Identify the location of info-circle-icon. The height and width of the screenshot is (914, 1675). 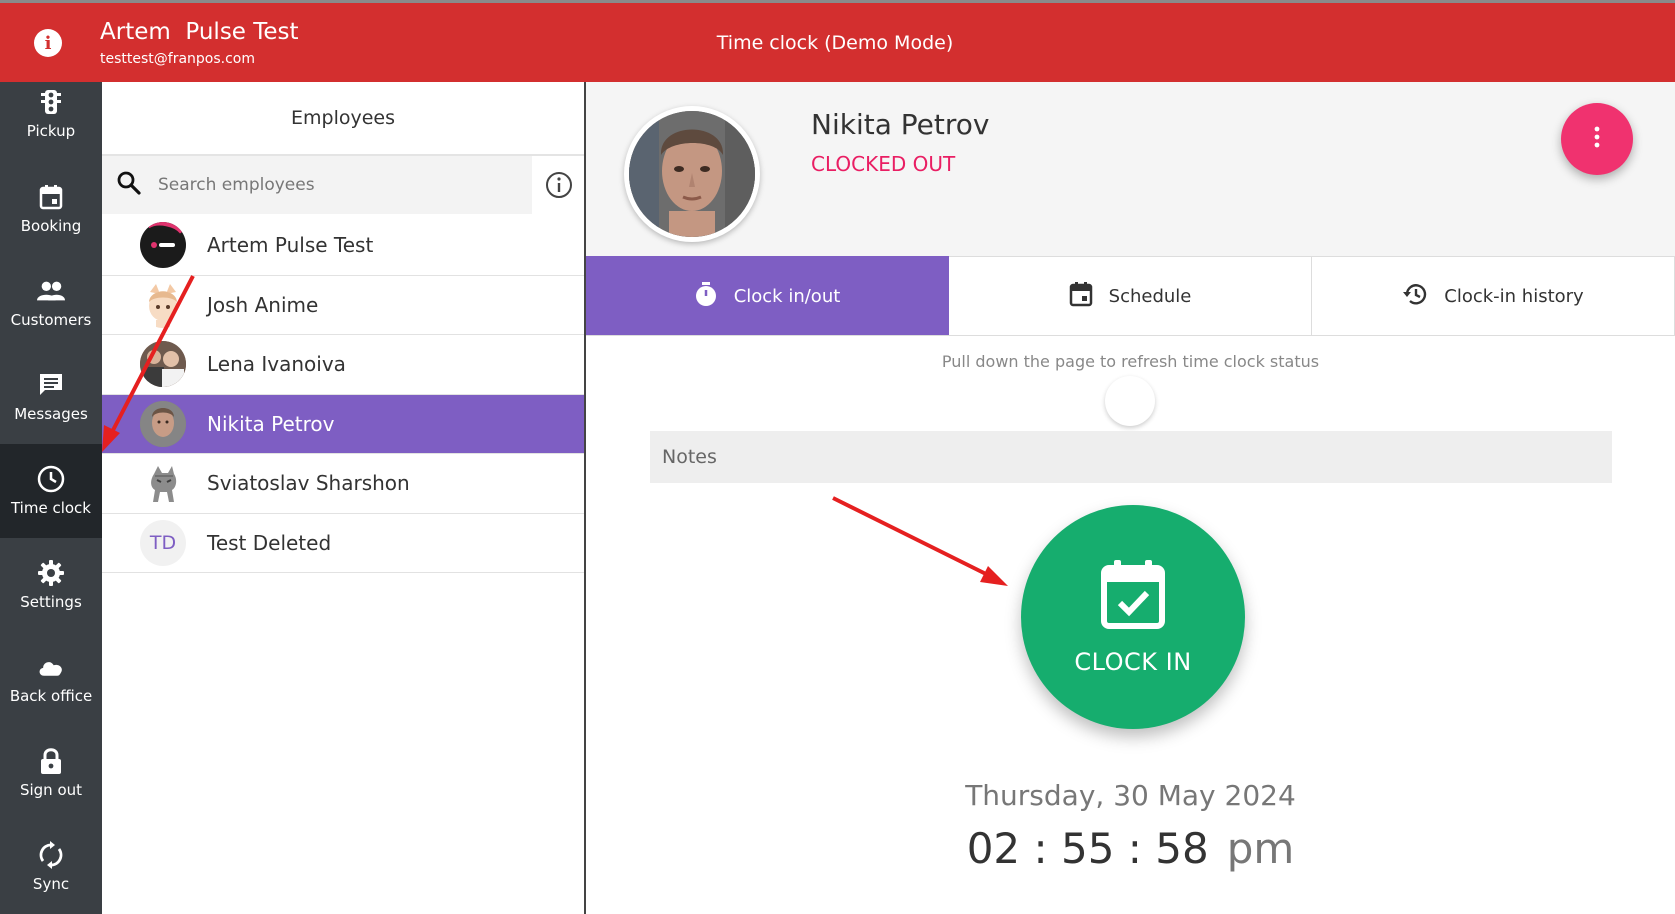
(559, 187).